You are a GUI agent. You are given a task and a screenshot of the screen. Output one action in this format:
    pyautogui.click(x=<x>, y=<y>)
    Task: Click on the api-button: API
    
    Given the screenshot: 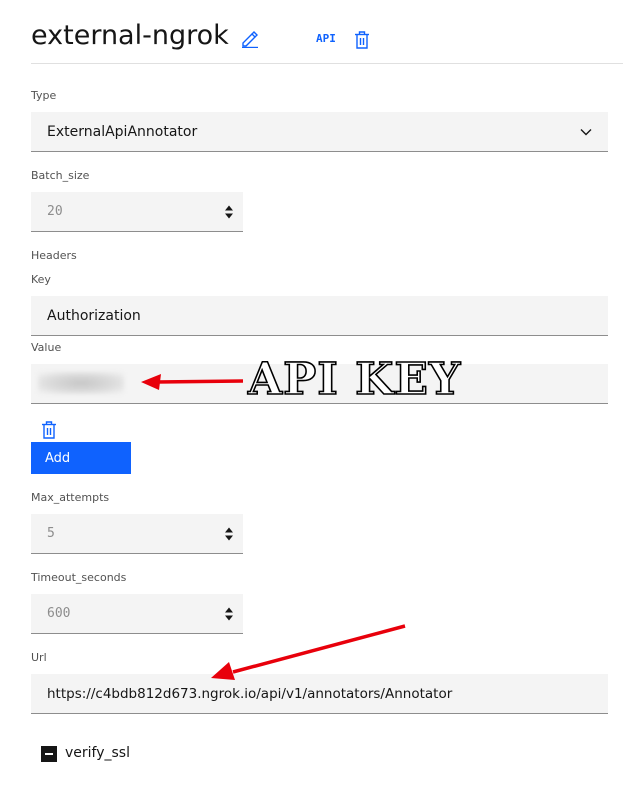 What is the action you would take?
    pyautogui.click(x=326, y=38)
    